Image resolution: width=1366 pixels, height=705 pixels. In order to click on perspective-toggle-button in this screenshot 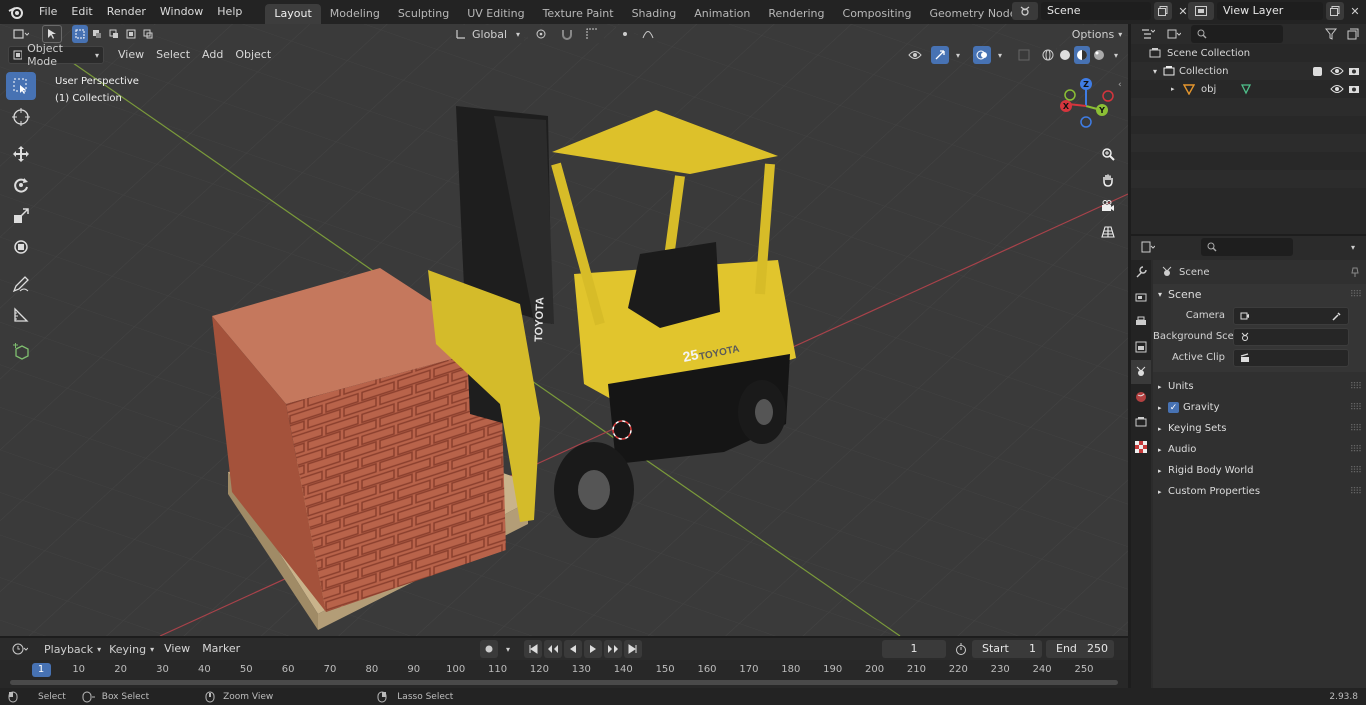, I will do `click(1108, 232)`.